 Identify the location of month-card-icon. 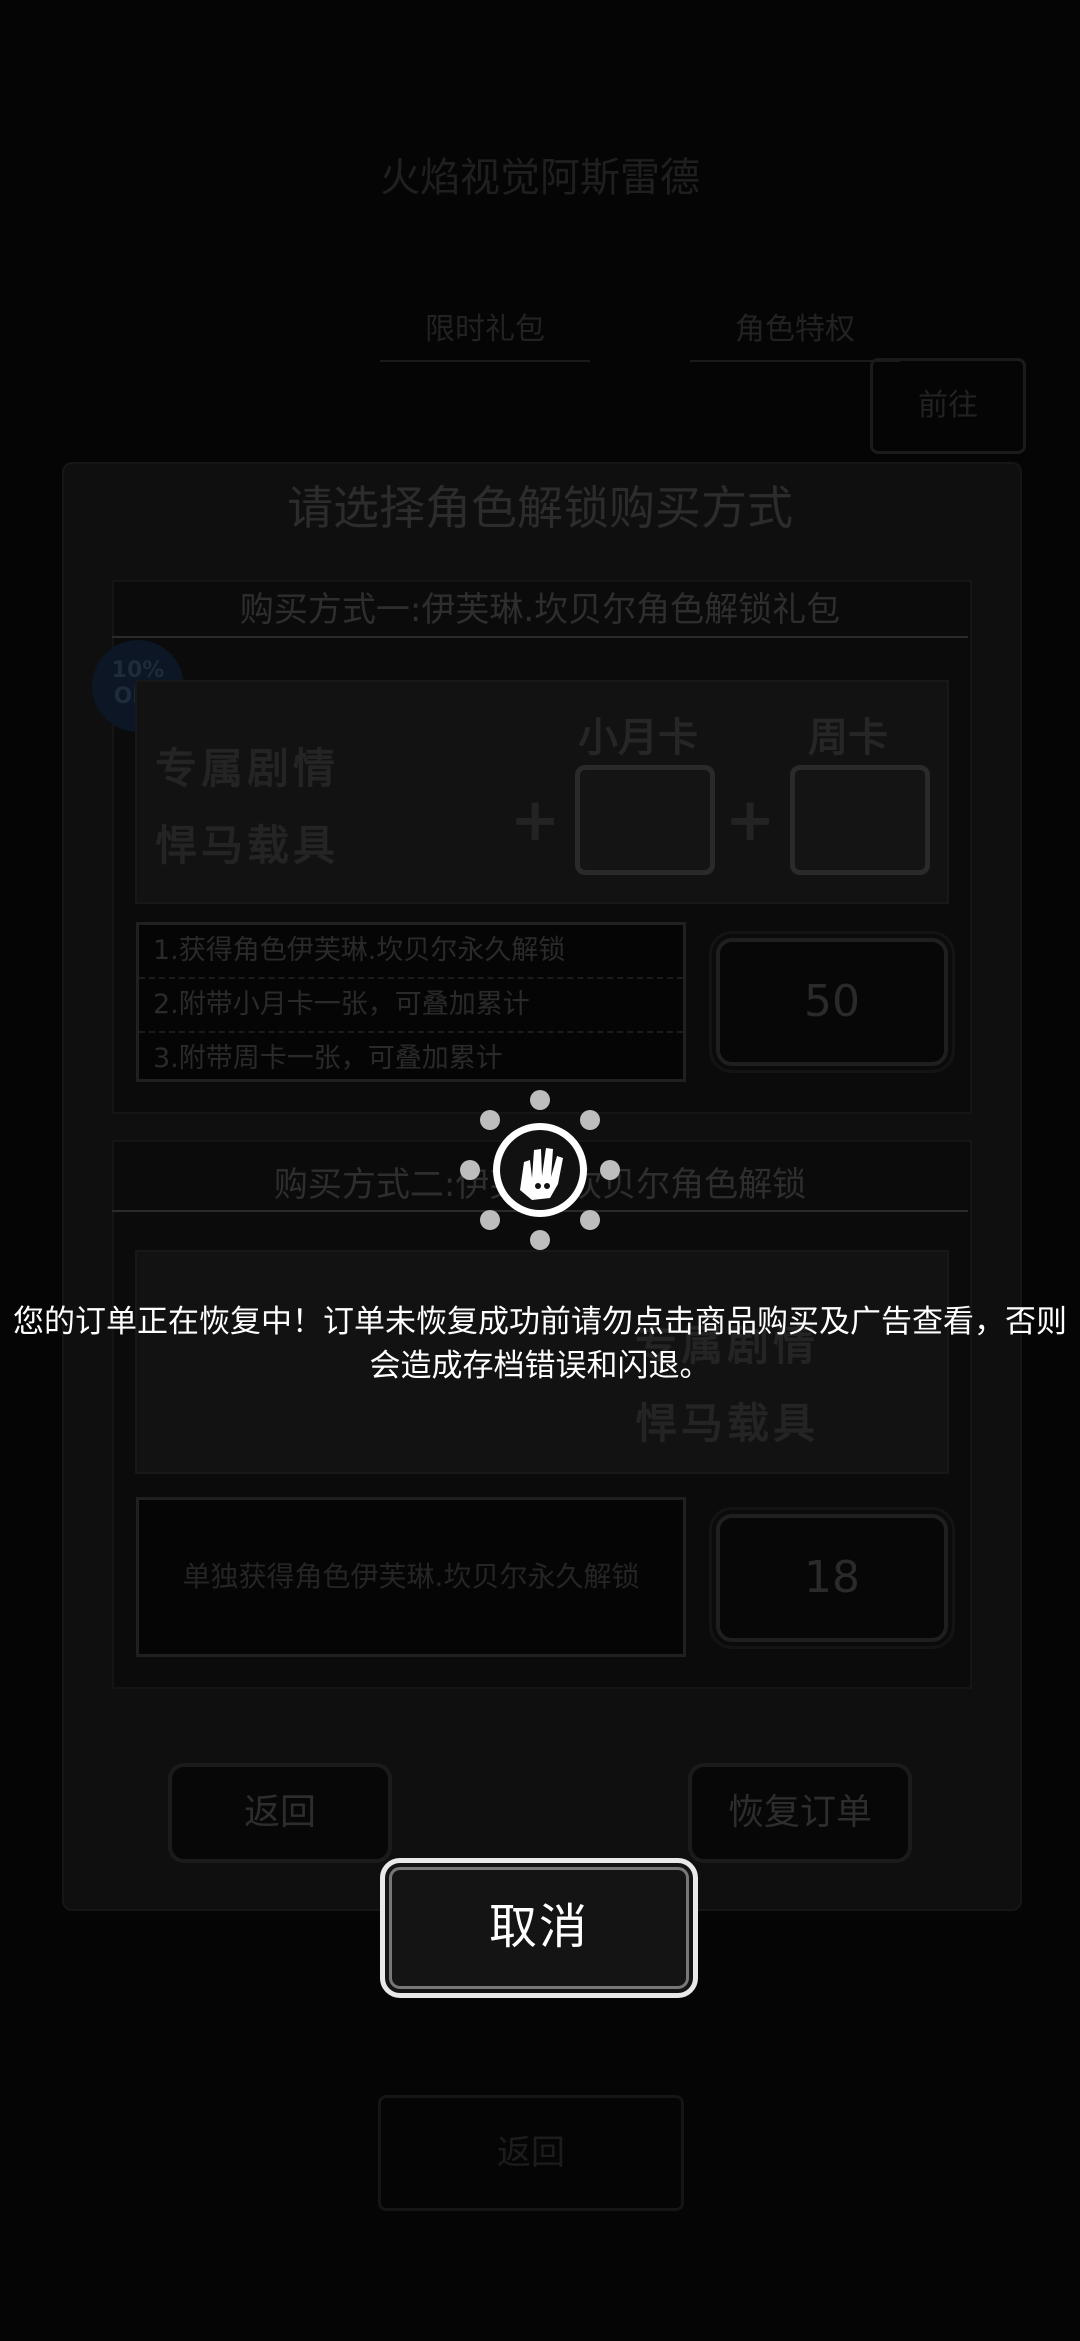
(645, 820).